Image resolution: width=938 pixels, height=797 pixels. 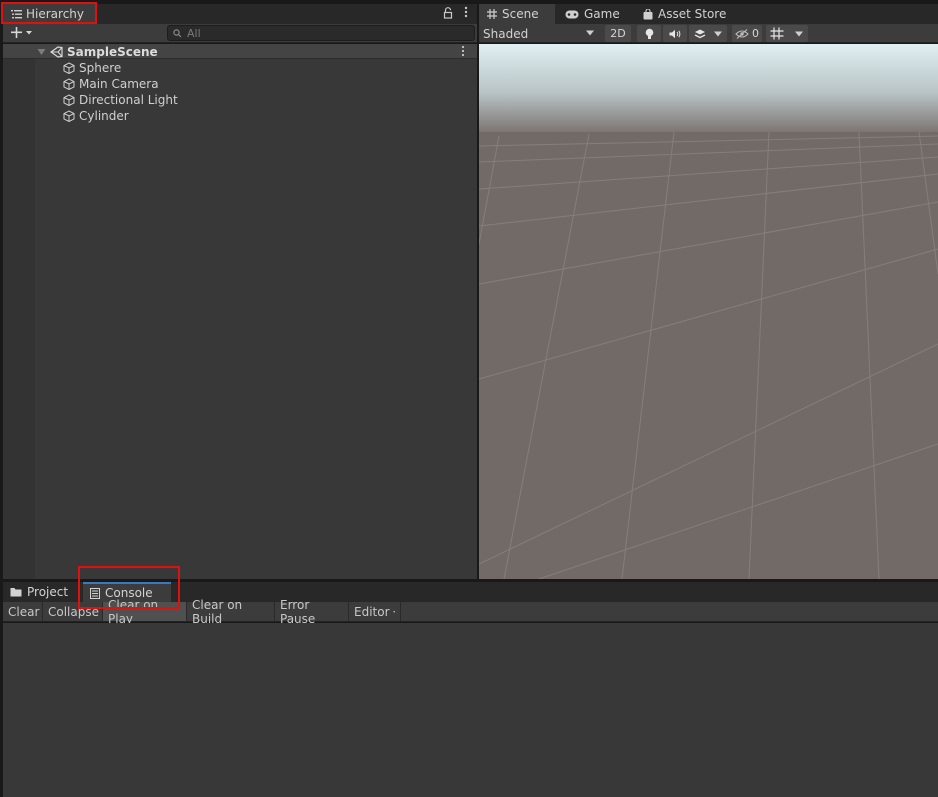 I want to click on hierarchy-search-input: All, so click(x=321, y=33).